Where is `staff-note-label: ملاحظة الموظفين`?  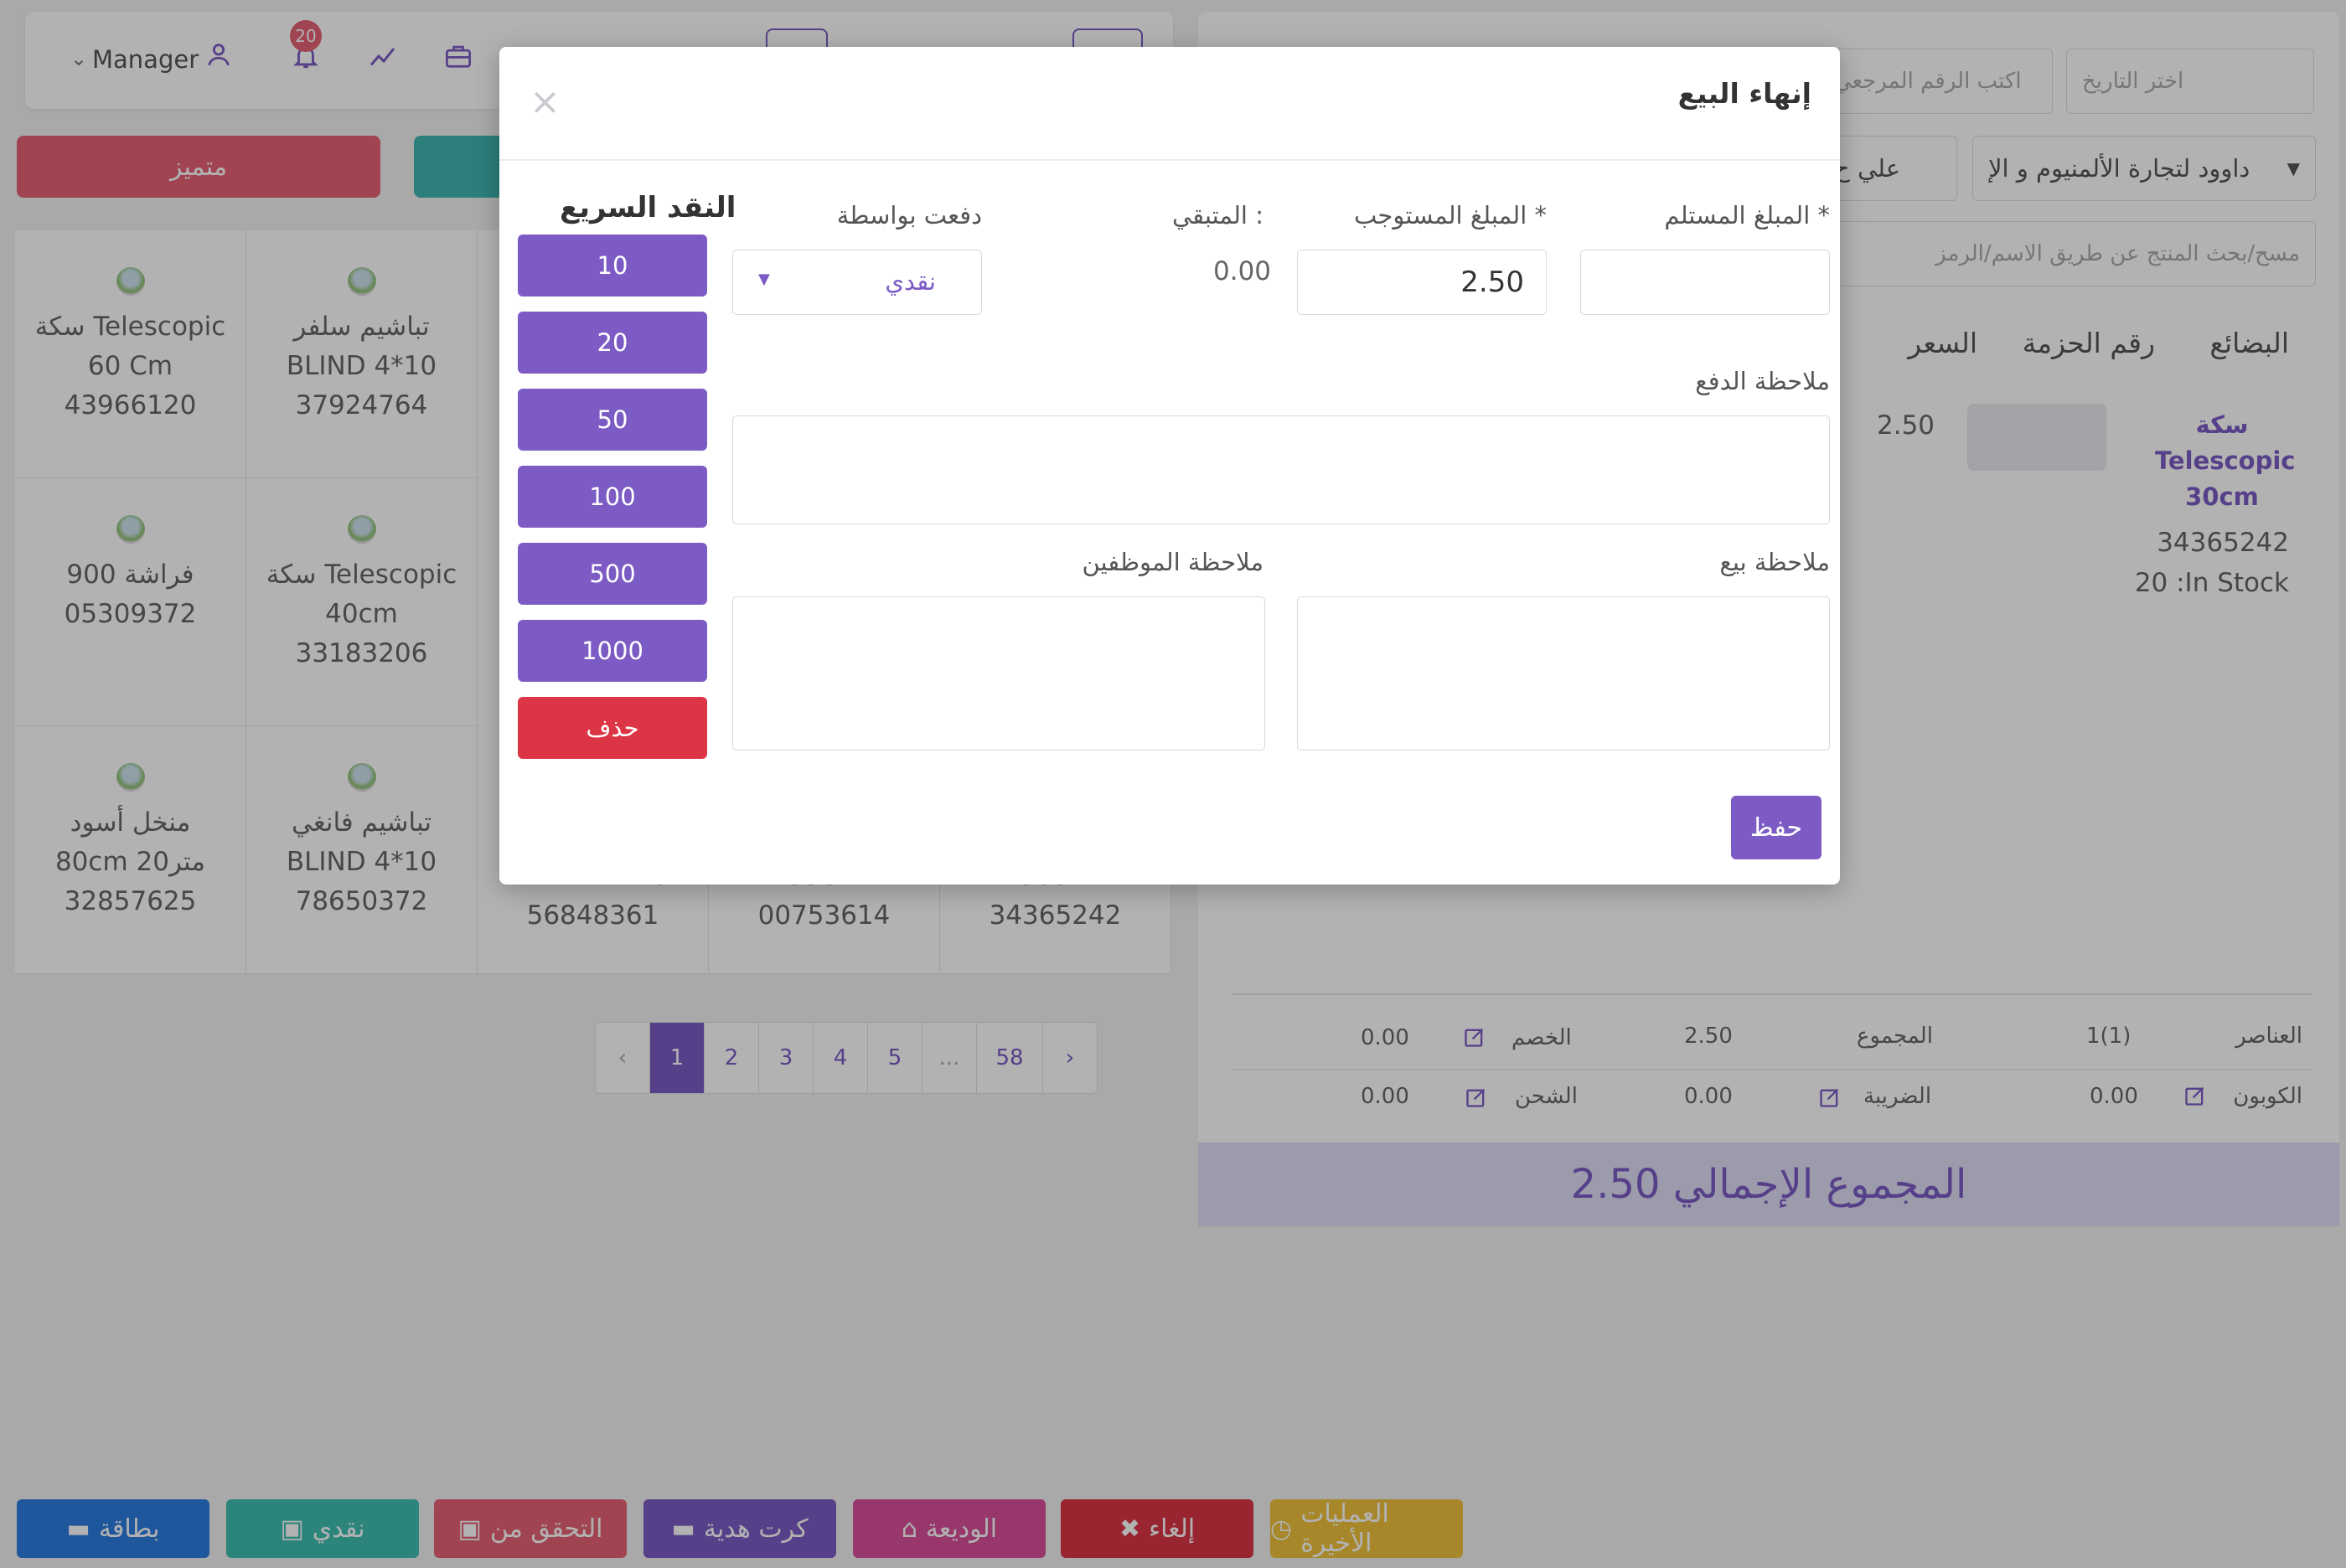
staff-note-label: ملاحظة الموظفين is located at coordinates (1172, 562).